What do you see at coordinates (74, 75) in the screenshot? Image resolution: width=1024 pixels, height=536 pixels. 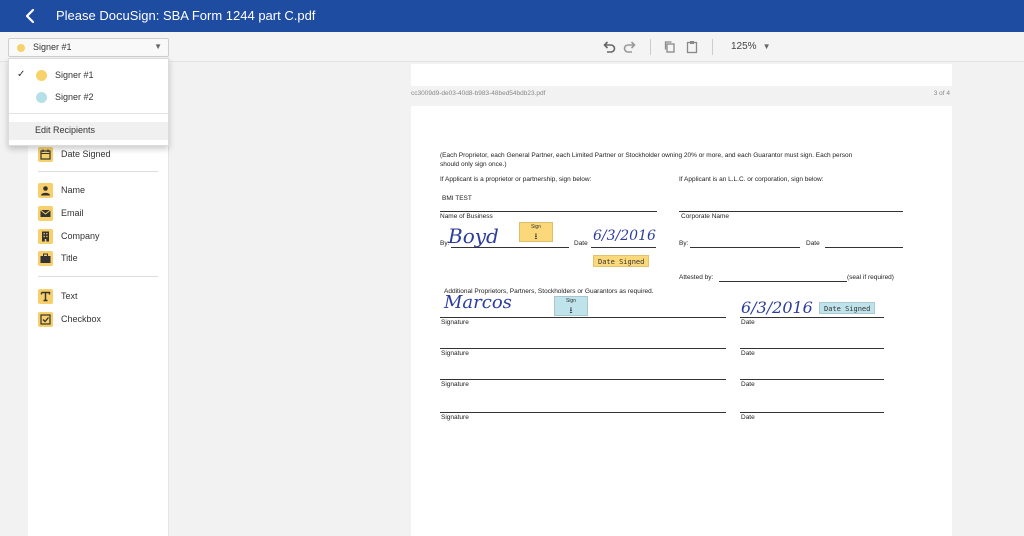 I see `signer-option-label: Signer #1` at bounding box center [74, 75].